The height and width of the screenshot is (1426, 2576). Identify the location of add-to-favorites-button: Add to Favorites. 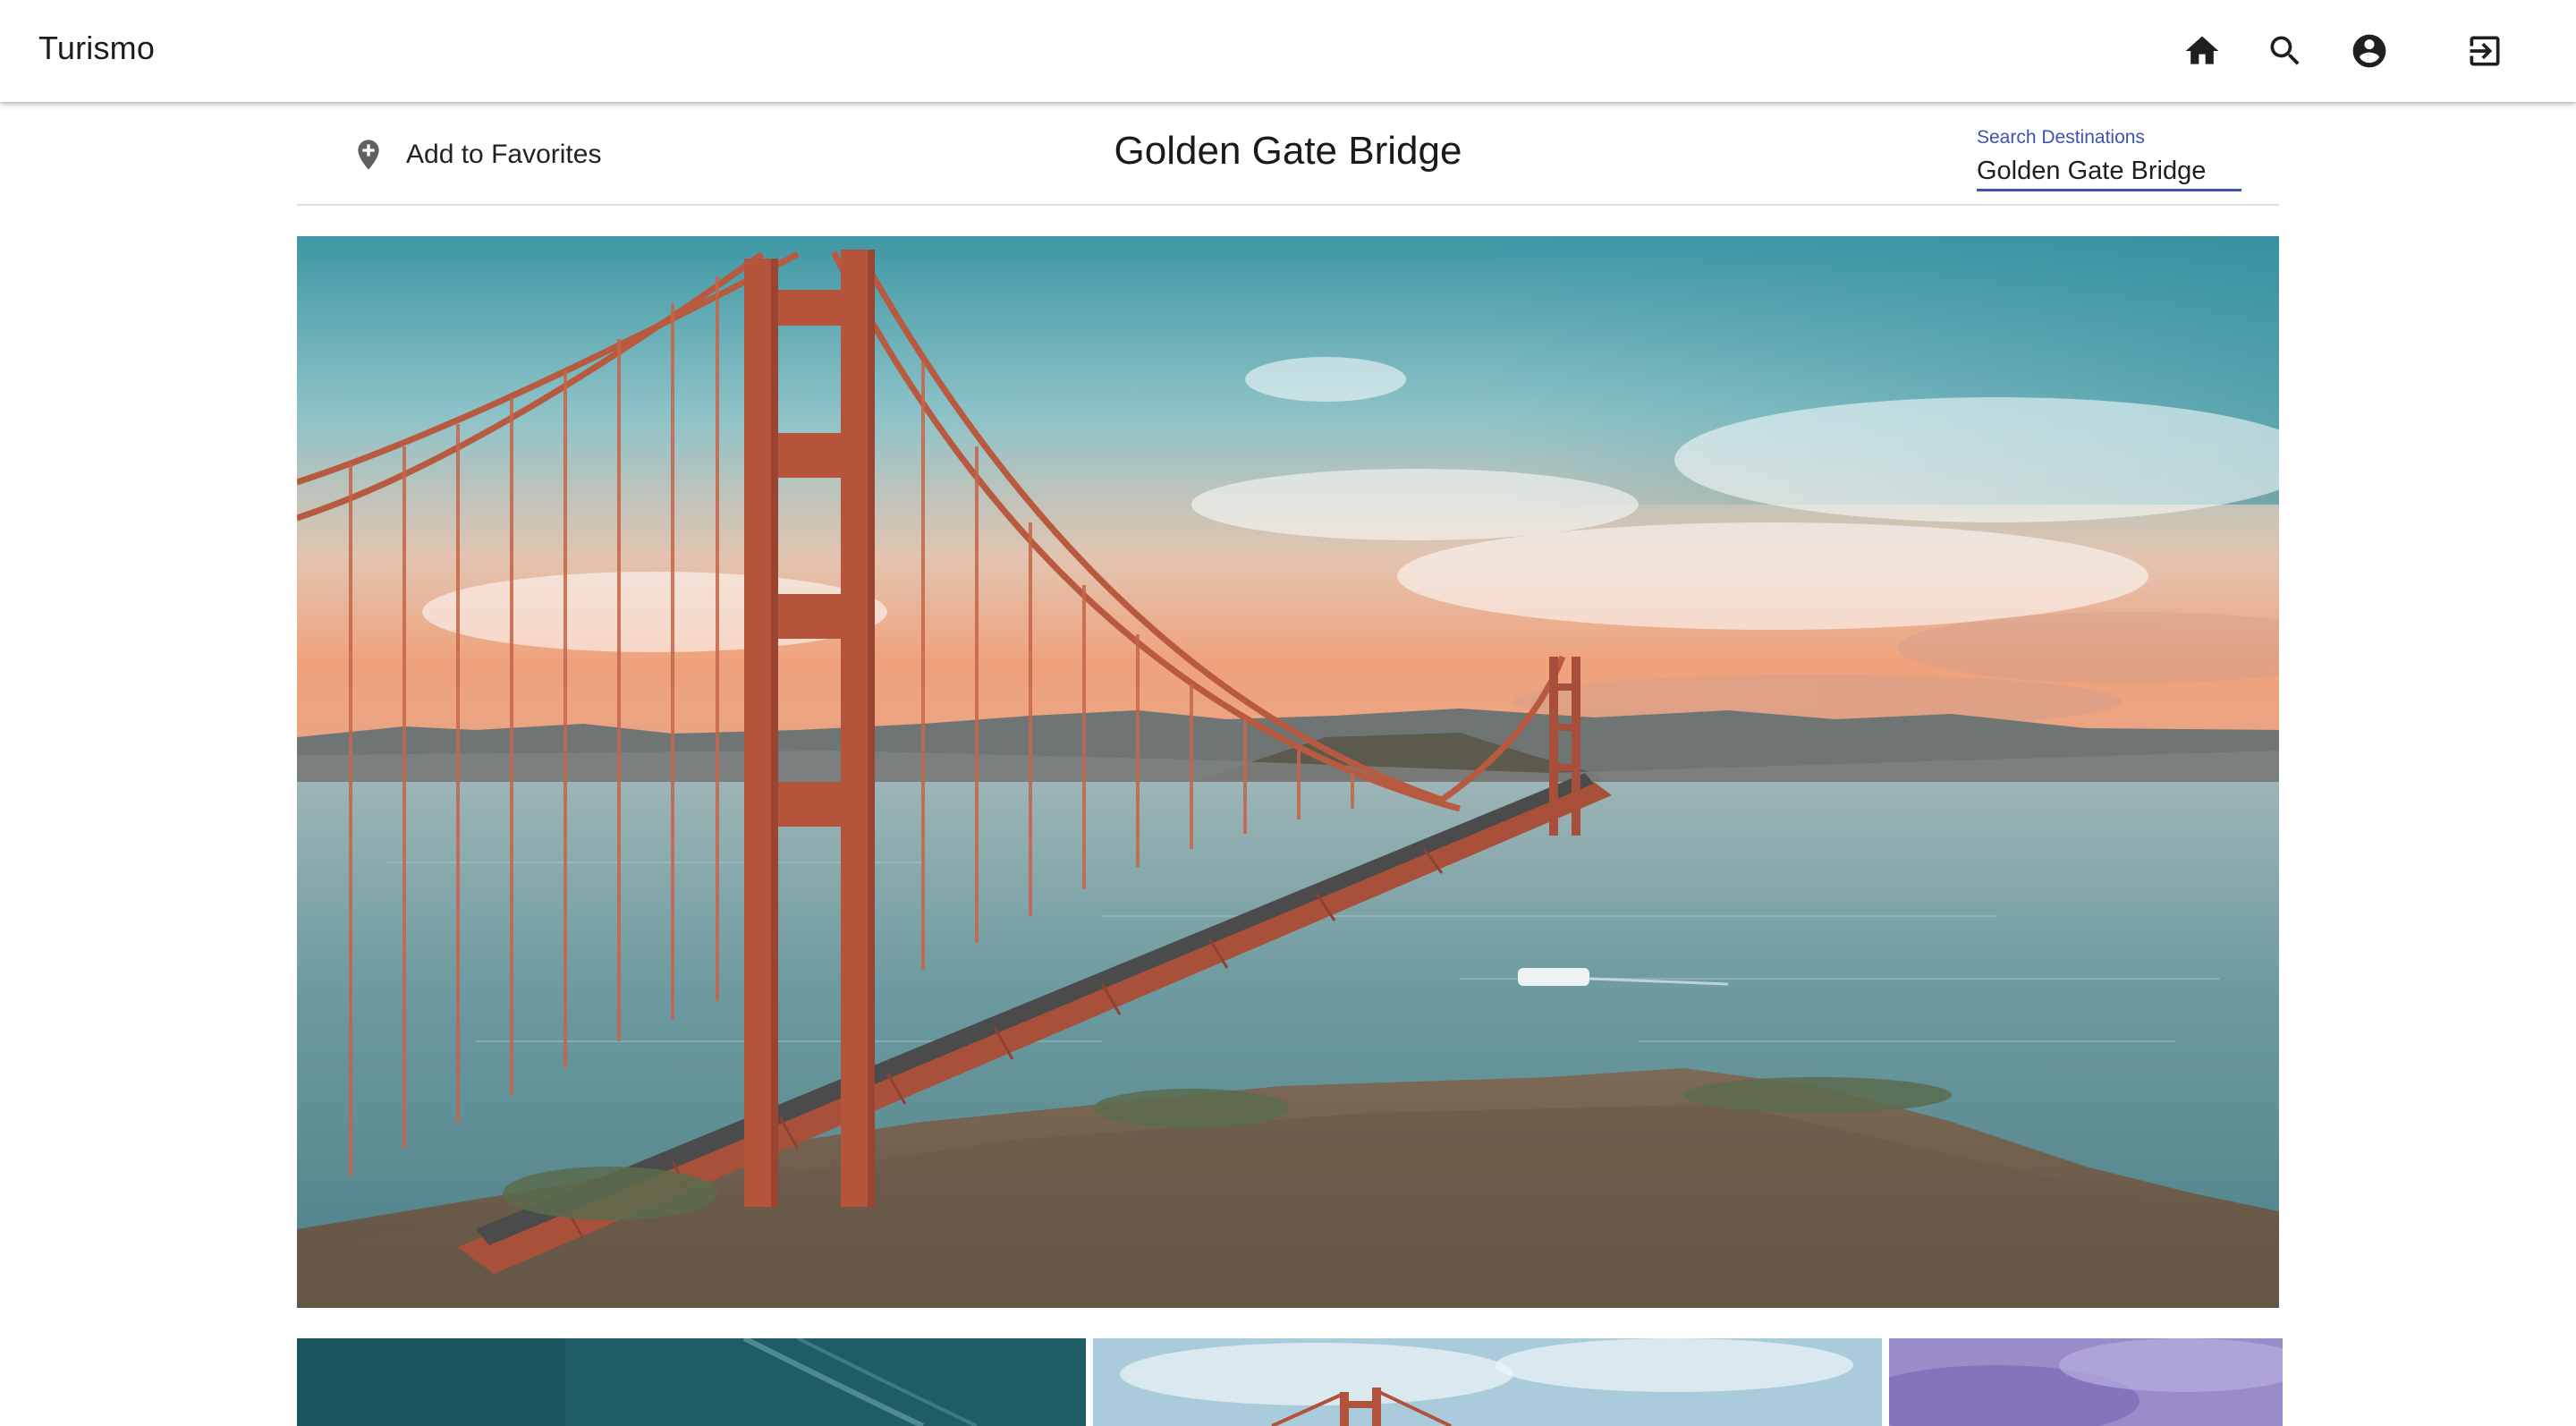
(476, 155).